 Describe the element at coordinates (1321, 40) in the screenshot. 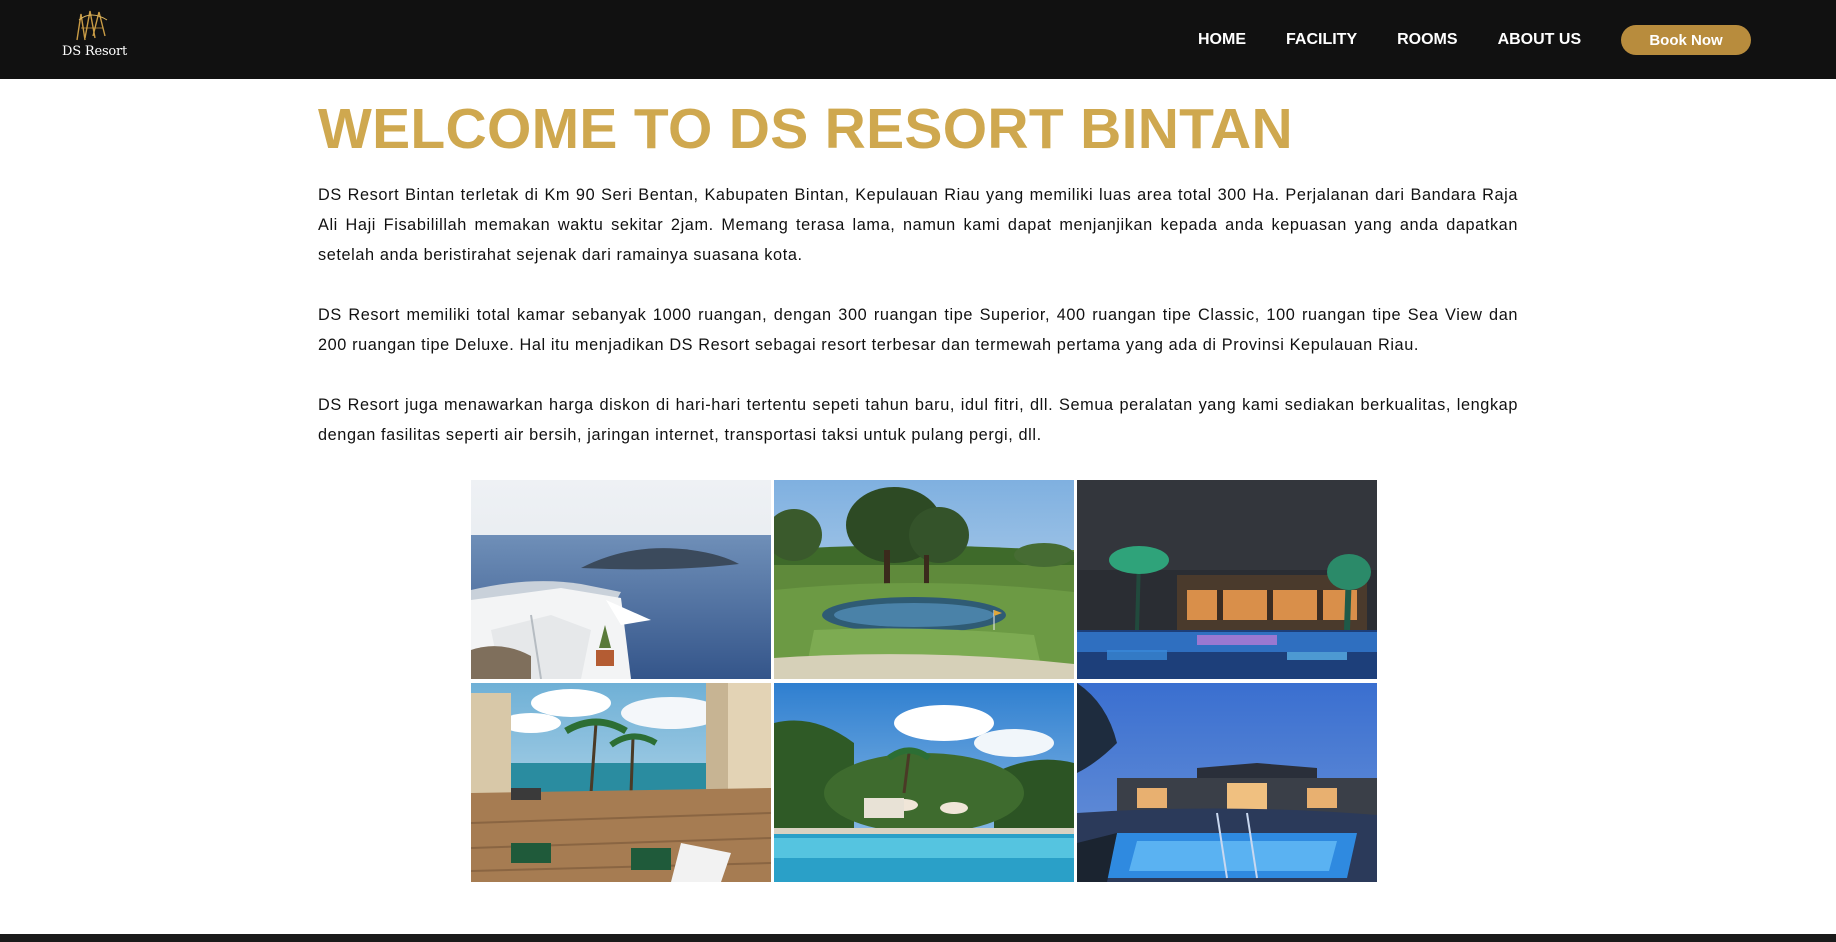

I see `nav-facility: FACILITY` at that location.